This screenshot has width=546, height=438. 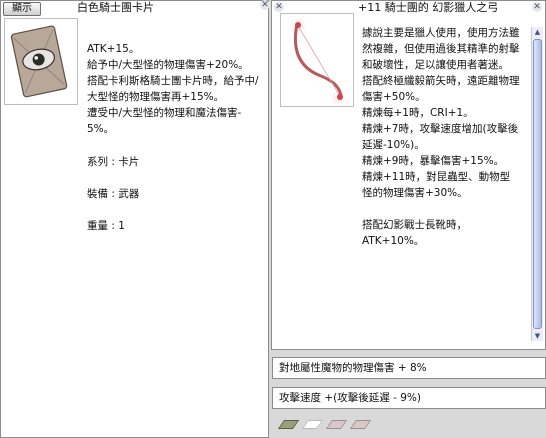 What do you see at coordinates (113, 162) in the screenshot?
I see `stat-row: 系列 : 卡片` at bounding box center [113, 162].